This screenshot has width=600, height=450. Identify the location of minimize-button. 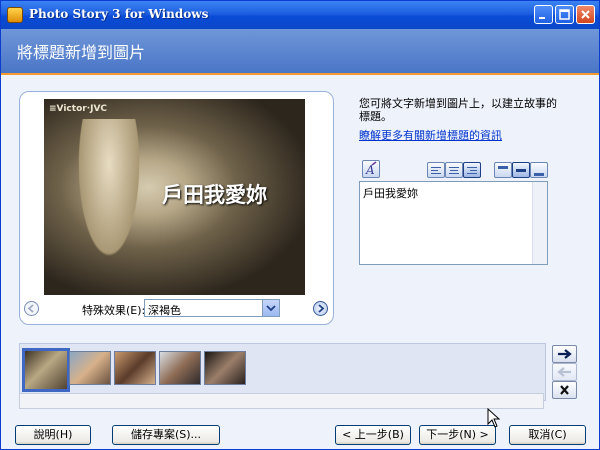
(543, 14).